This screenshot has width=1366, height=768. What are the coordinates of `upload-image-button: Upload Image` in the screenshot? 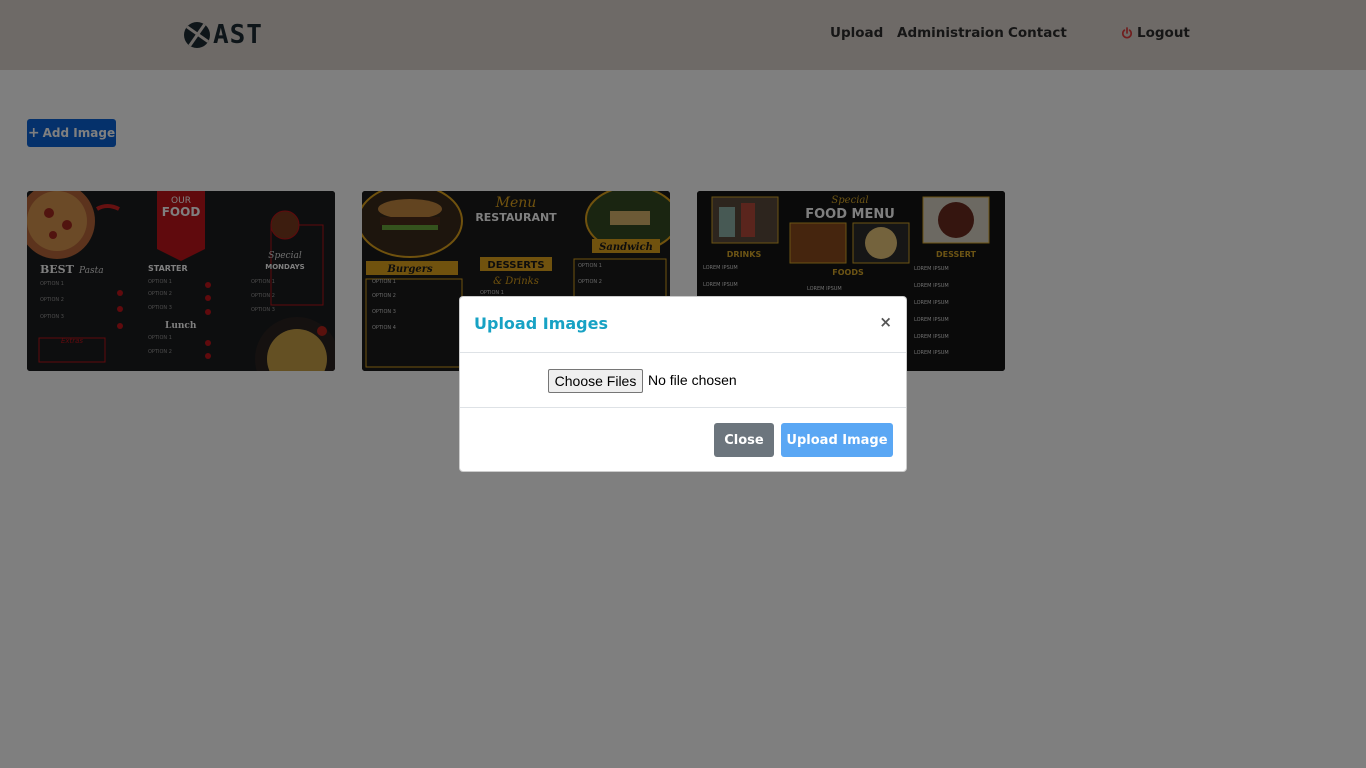 It's located at (837, 440).